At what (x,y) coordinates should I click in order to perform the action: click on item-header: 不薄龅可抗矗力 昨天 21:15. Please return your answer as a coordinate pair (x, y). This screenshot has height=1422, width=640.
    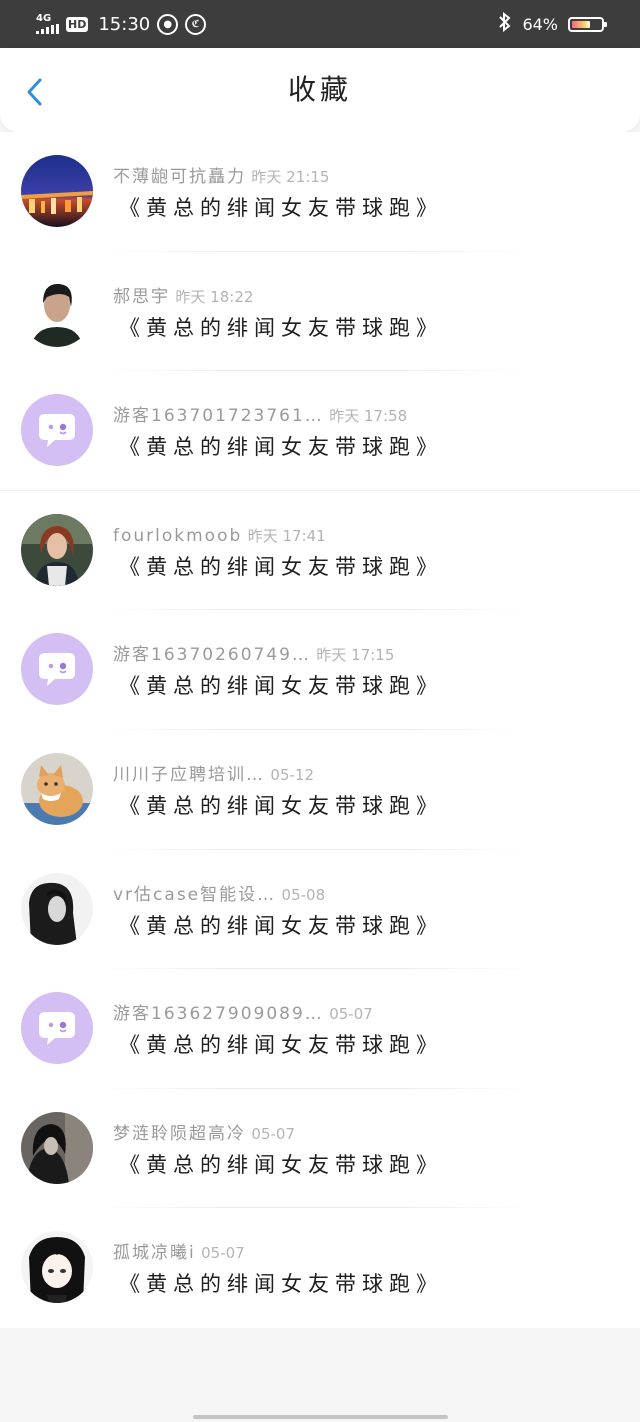
    Looking at the image, I should click on (221, 177).